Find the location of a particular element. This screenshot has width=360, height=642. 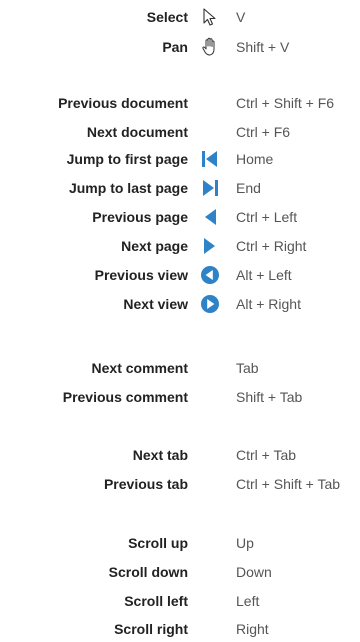

shortcut-row-next-tab: Next tab Ctrl + Tab is located at coordinates (180, 455).